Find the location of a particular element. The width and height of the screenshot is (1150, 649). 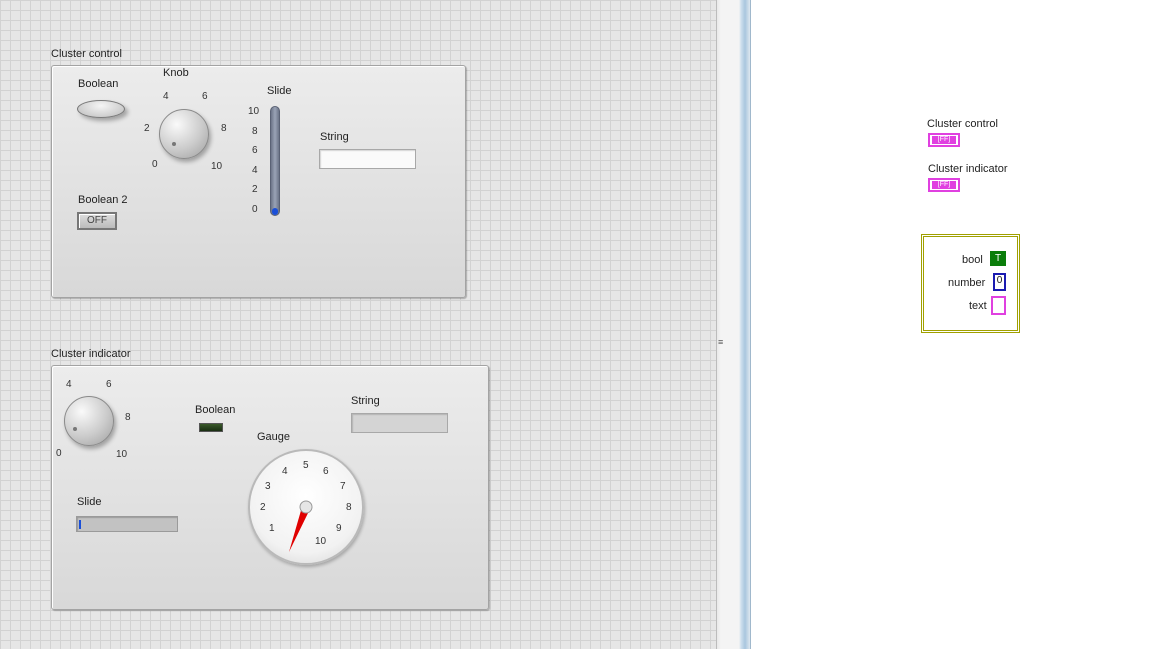

slide-tick-8: 8 is located at coordinates (255, 131).